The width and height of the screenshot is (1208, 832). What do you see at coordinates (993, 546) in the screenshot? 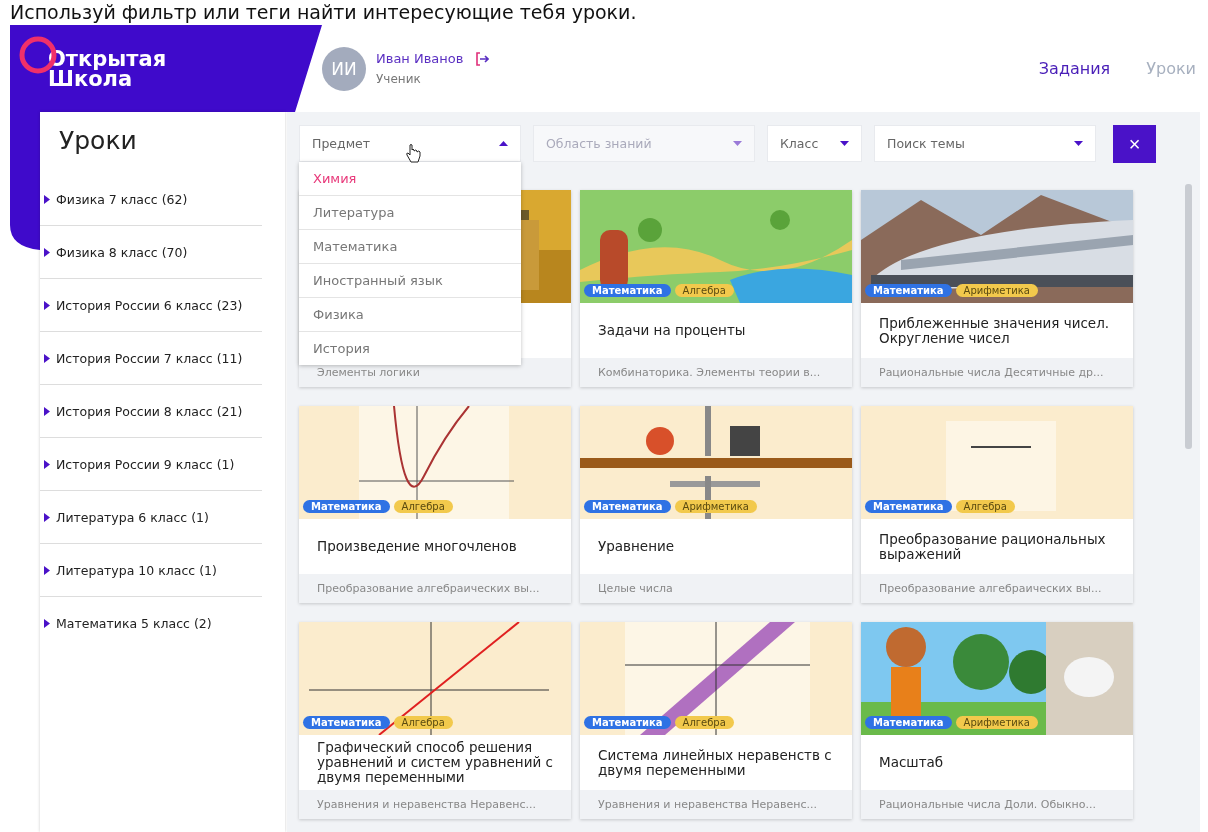
I see `card-title: Преобразование рациональных выражений` at bounding box center [993, 546].